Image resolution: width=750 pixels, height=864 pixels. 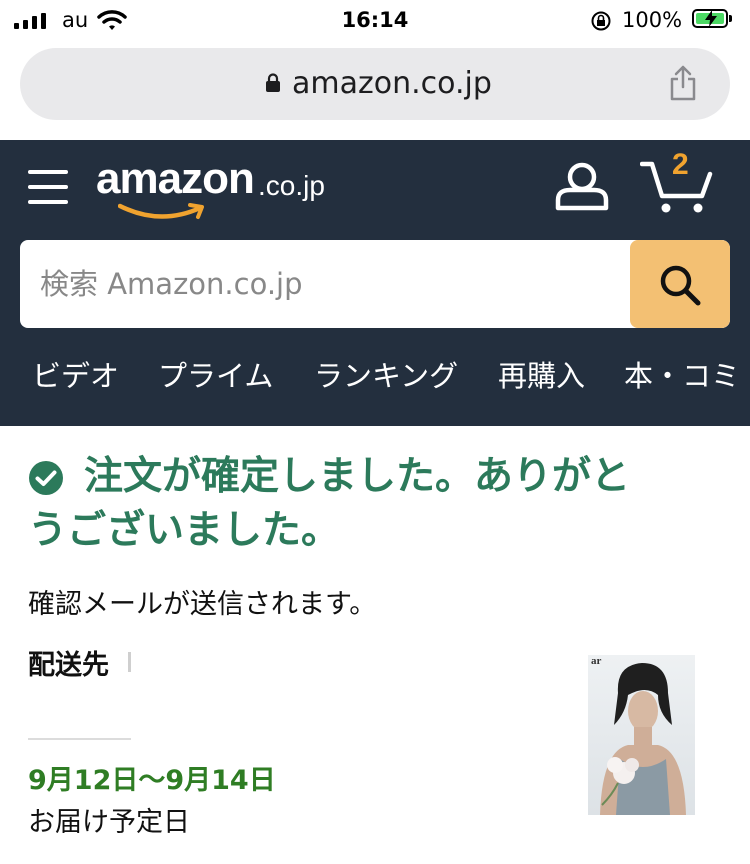 I want to click on lock-icon, so click(x=273, y=82).